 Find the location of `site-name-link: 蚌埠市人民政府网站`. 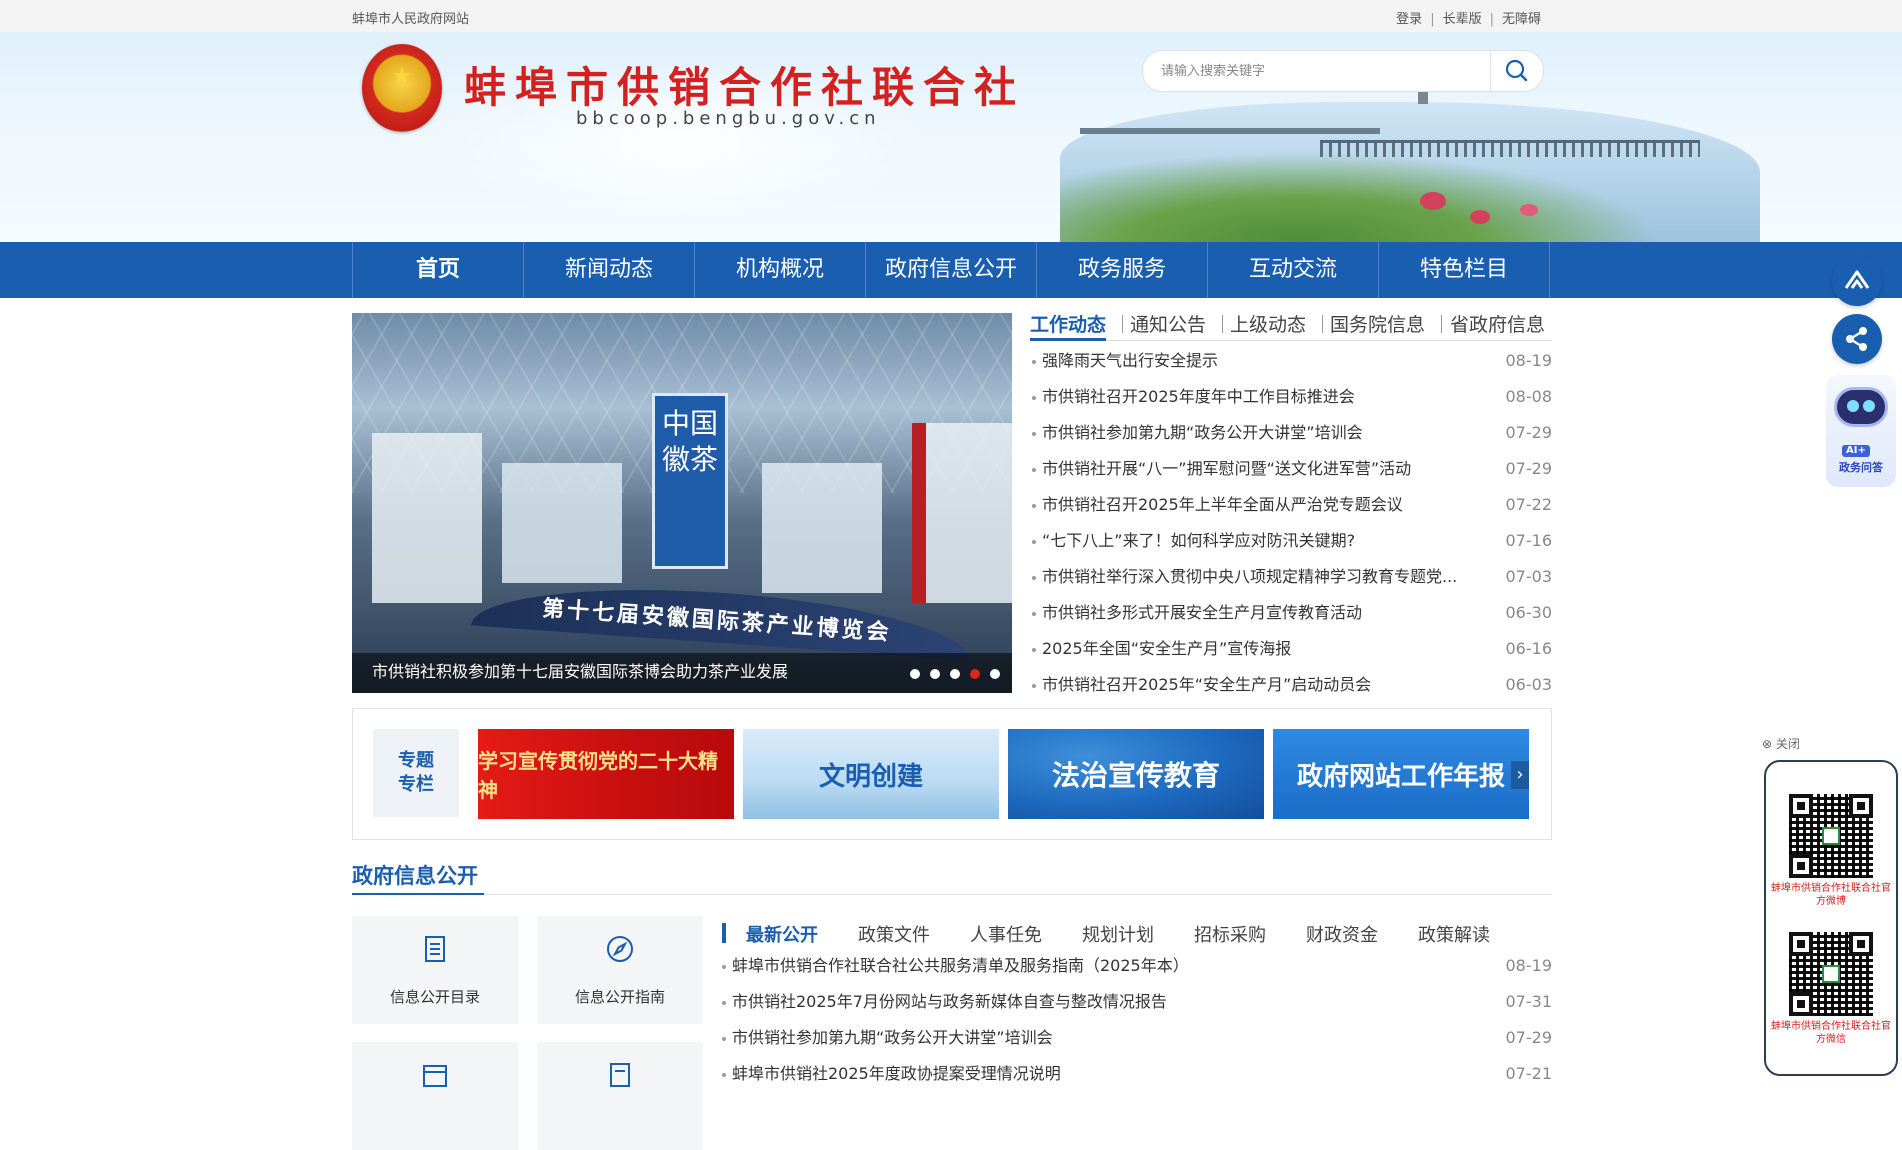

site-name-link: 蚌埠市人民政府网站 is located at coordinates (410, 17).